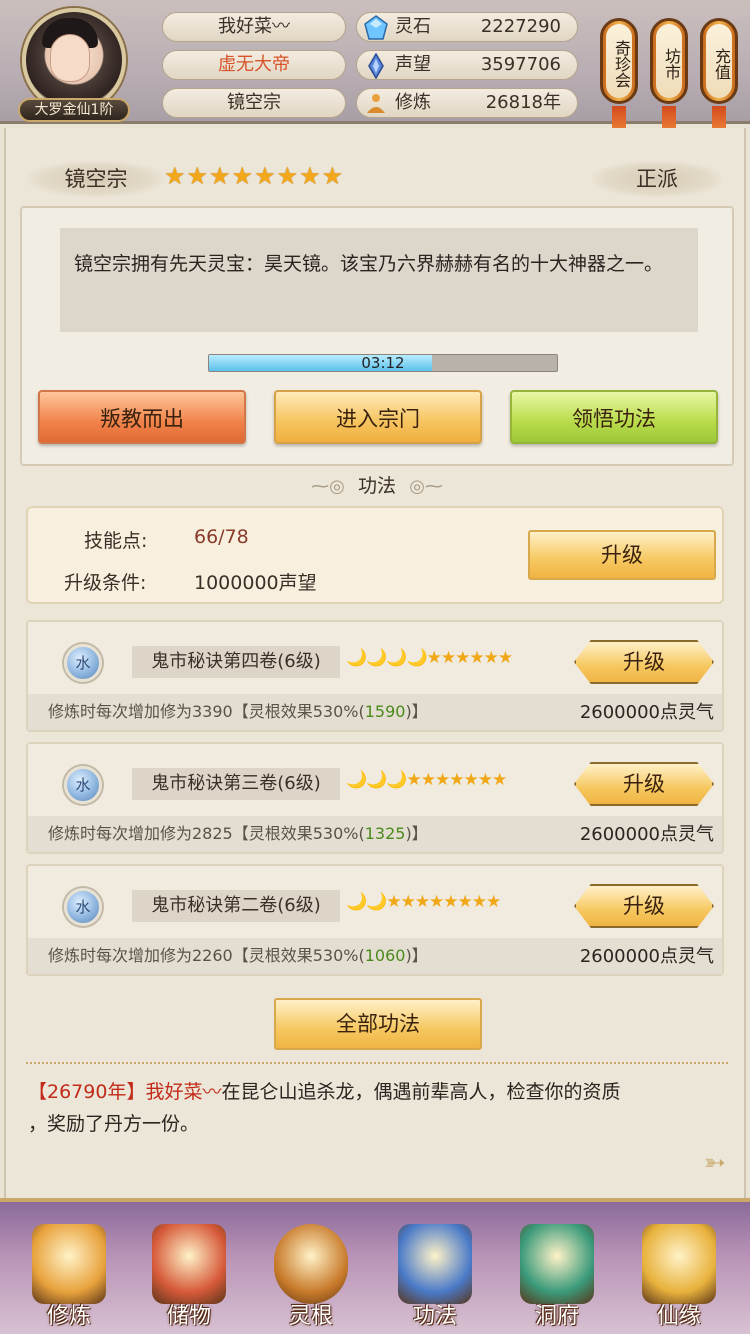 This screenshot has width=750, height=1334. Describe the element at coordinates (206, 833) in the screenshot. I see `desc-prefix: 修炼时每次增加修为2825【灵根效果530%(` at that location.